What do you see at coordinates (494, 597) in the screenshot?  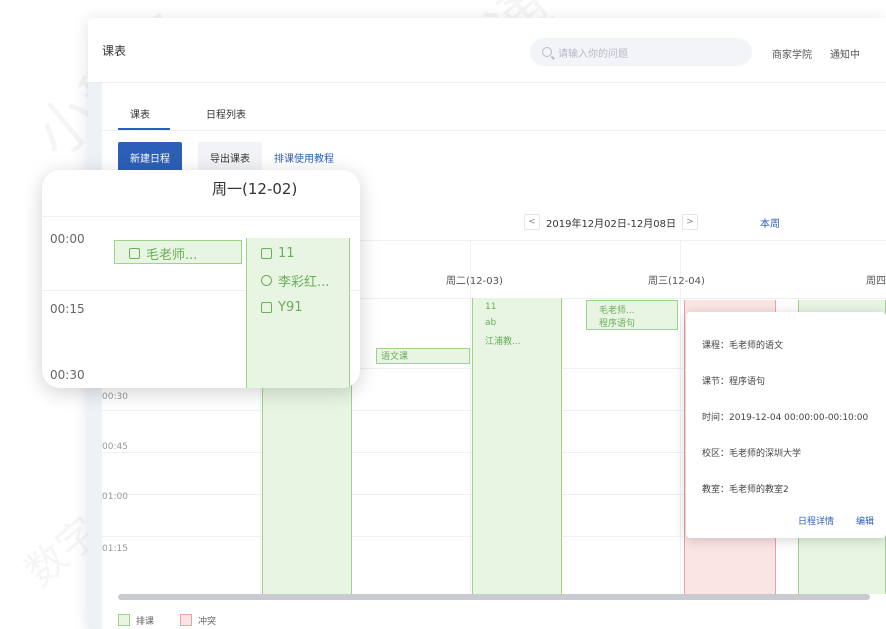 I see `horizontal-scrollbar` at bounding box center [494, 597].